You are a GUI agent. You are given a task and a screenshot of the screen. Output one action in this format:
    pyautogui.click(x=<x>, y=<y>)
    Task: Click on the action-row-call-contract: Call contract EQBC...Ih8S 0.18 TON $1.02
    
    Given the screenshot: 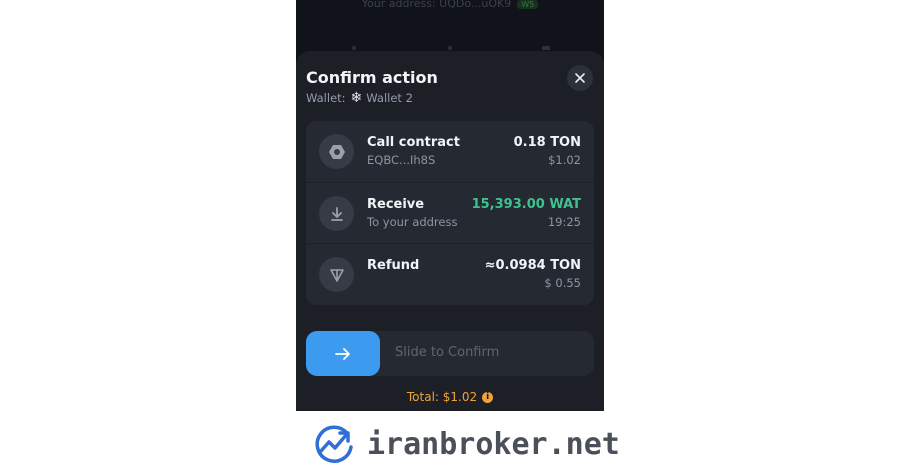 What is the action you would take?
    pyautogui.click(x=450, y=151)
    